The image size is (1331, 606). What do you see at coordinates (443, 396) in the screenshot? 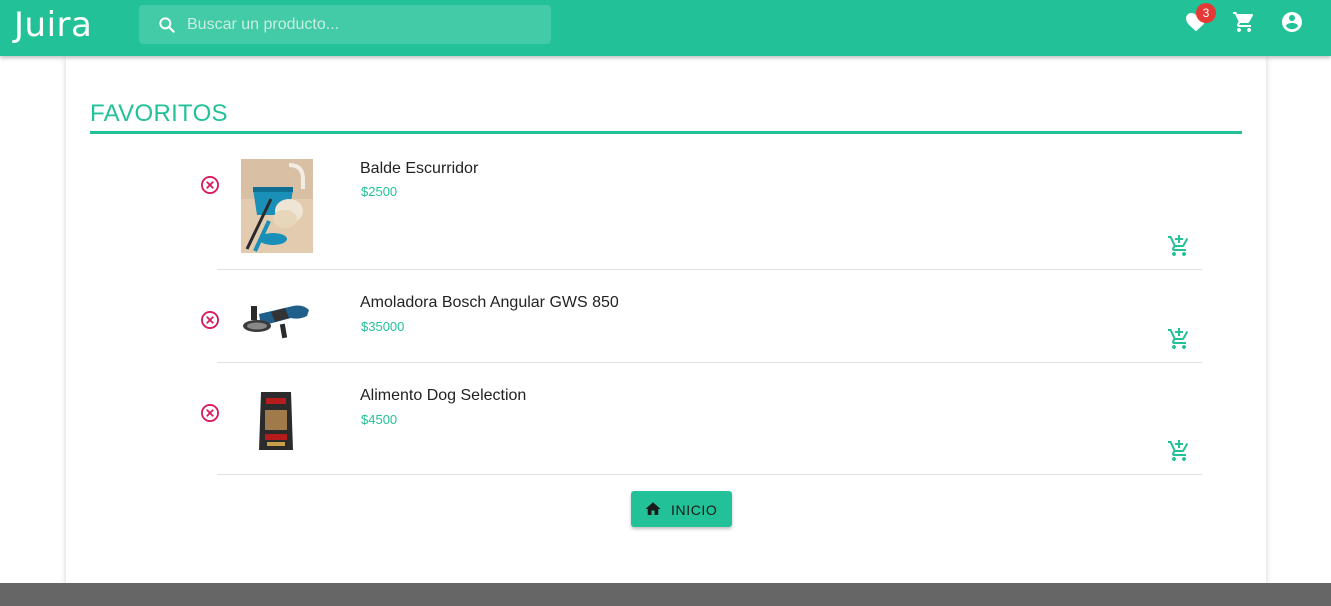
I see `product-name: Alimento Dog Selection` at bounding box center [443, 396].